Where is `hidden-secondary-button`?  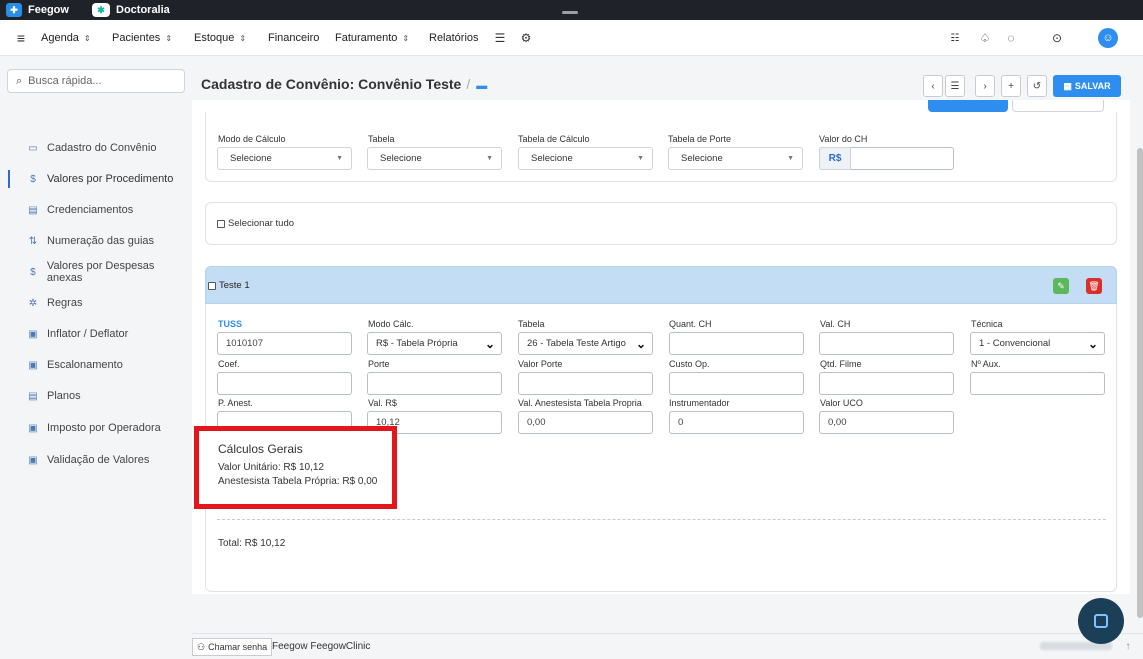
hidden-secondary-button is located at coordinates (1058, 106).